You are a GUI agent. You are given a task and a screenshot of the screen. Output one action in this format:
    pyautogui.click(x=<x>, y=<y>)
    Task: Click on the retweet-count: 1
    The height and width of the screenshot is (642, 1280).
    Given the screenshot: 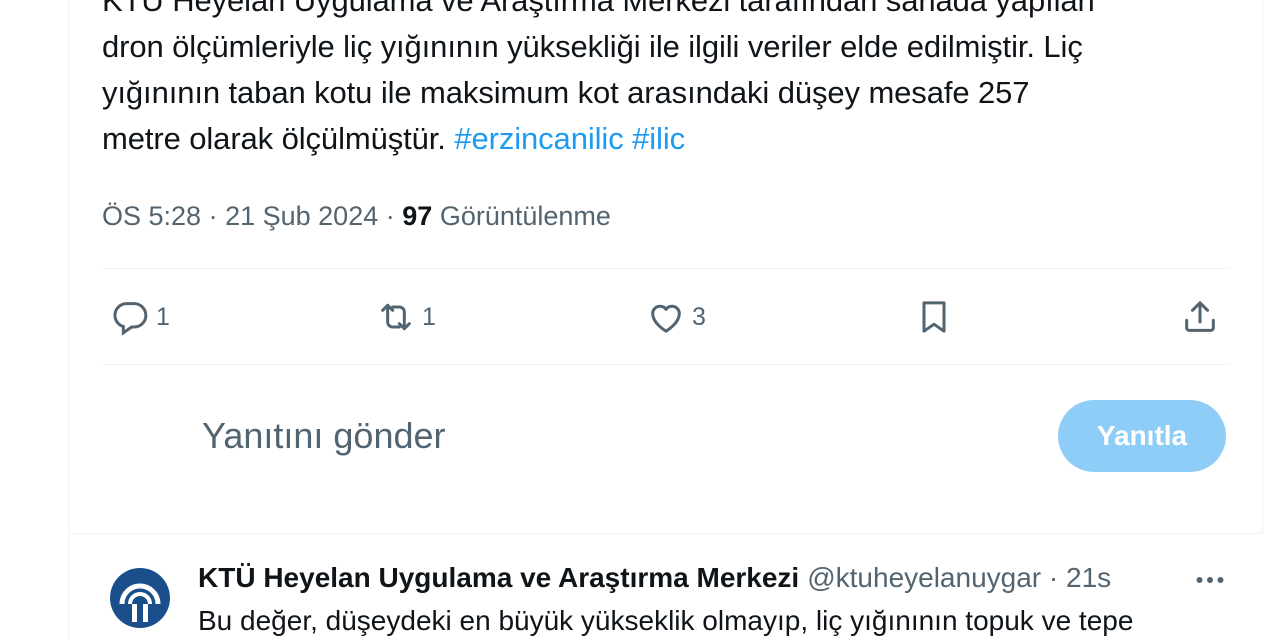 What is the action you would take?
    pyautogui.click(x=429, y=316)
    